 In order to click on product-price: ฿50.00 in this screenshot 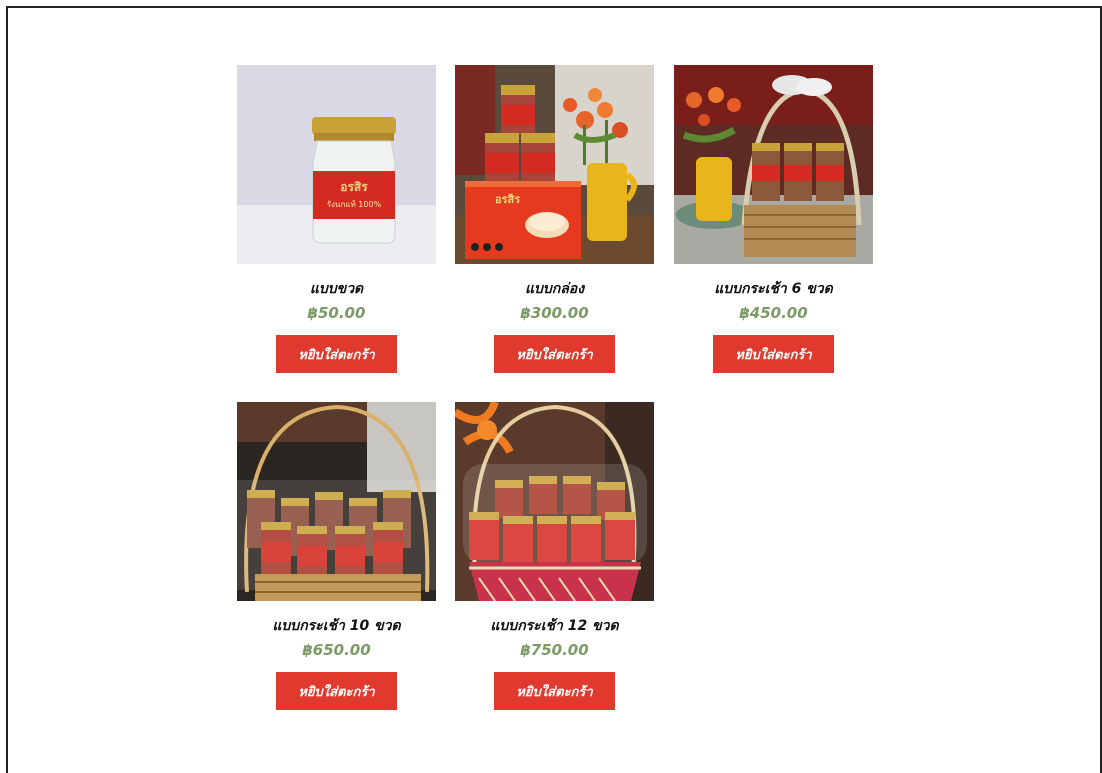, I will do `click(336, 313)`.